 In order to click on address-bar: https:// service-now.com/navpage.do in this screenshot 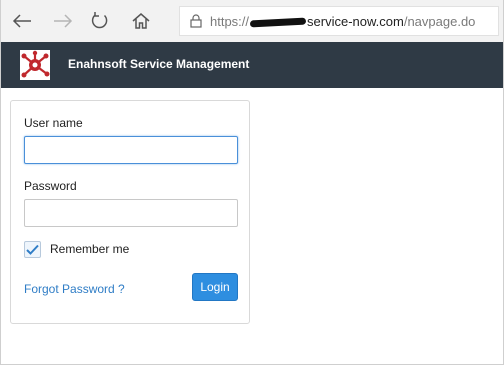, I will do `click(339, 21)`.